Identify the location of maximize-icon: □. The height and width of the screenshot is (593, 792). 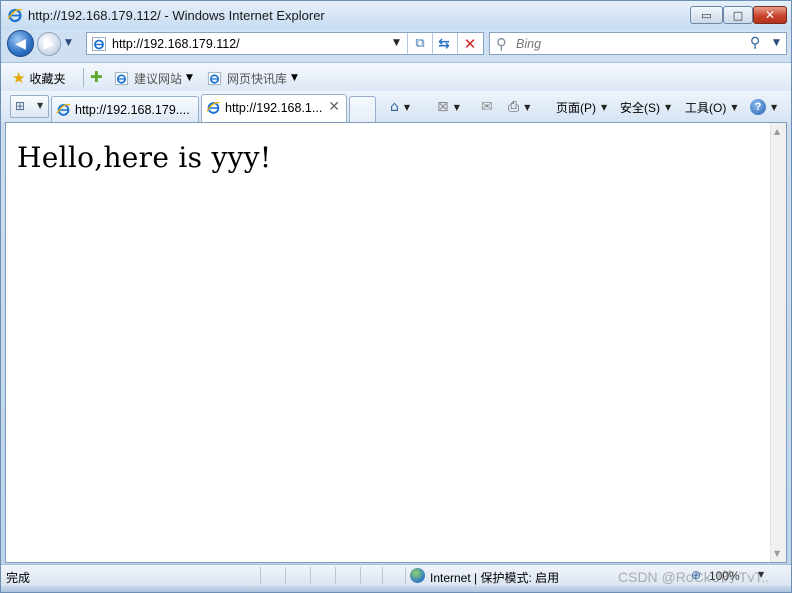
(738, 15).